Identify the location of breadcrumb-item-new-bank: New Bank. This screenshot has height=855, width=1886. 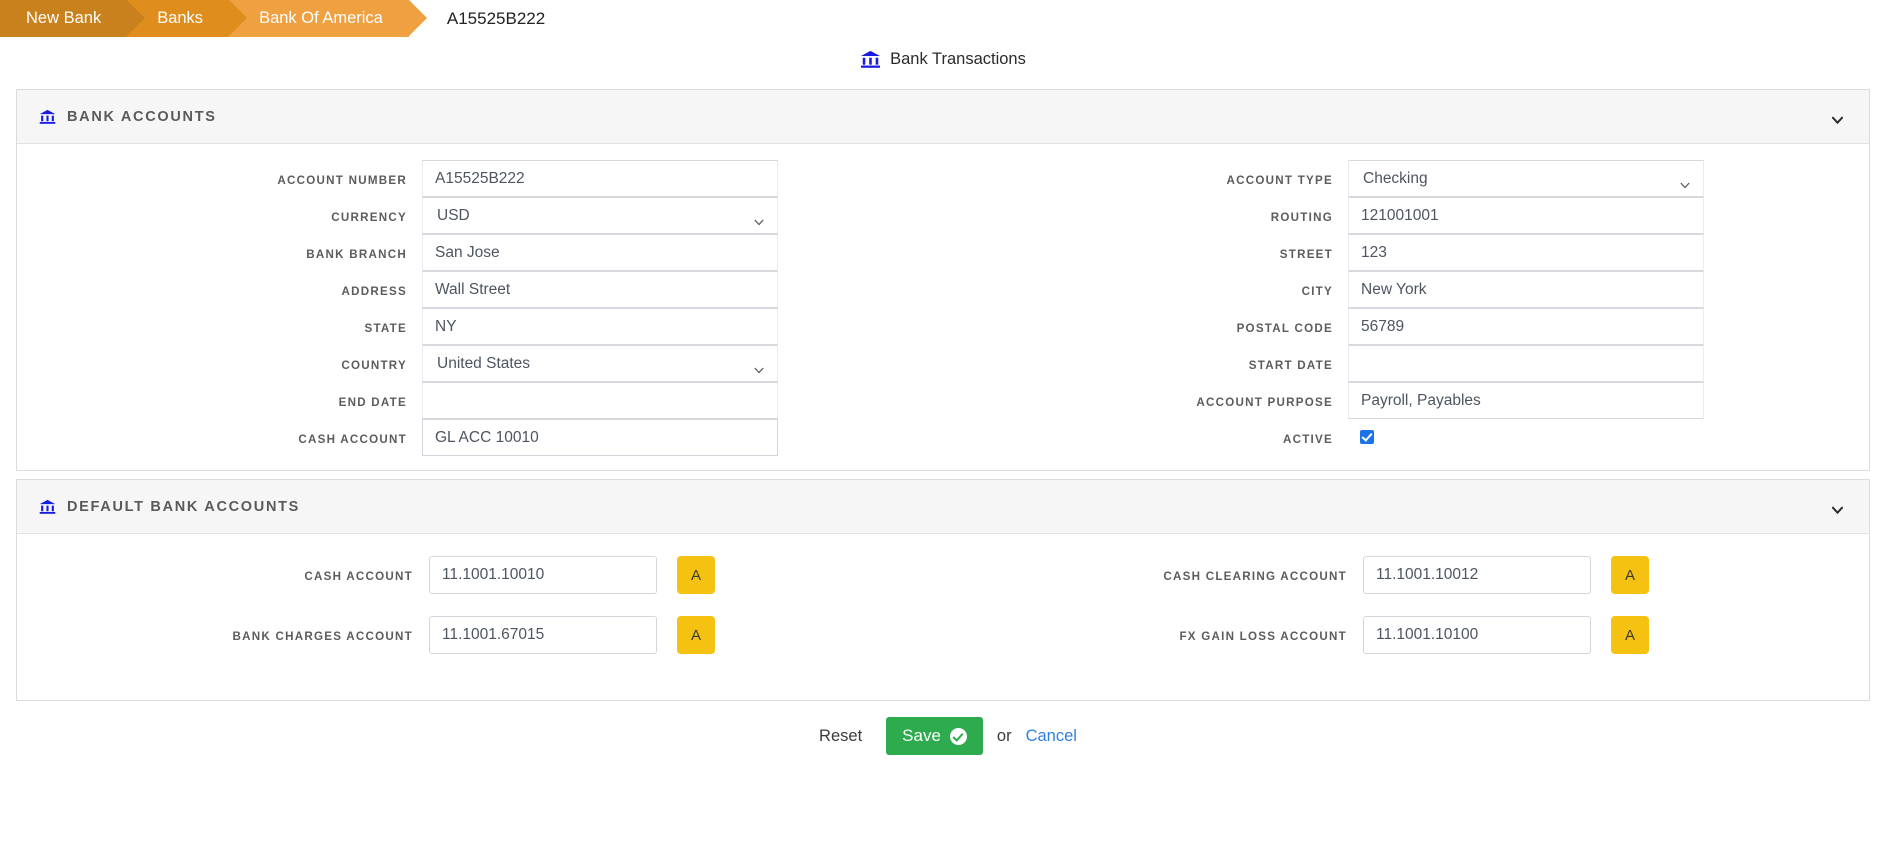
(73, 18).